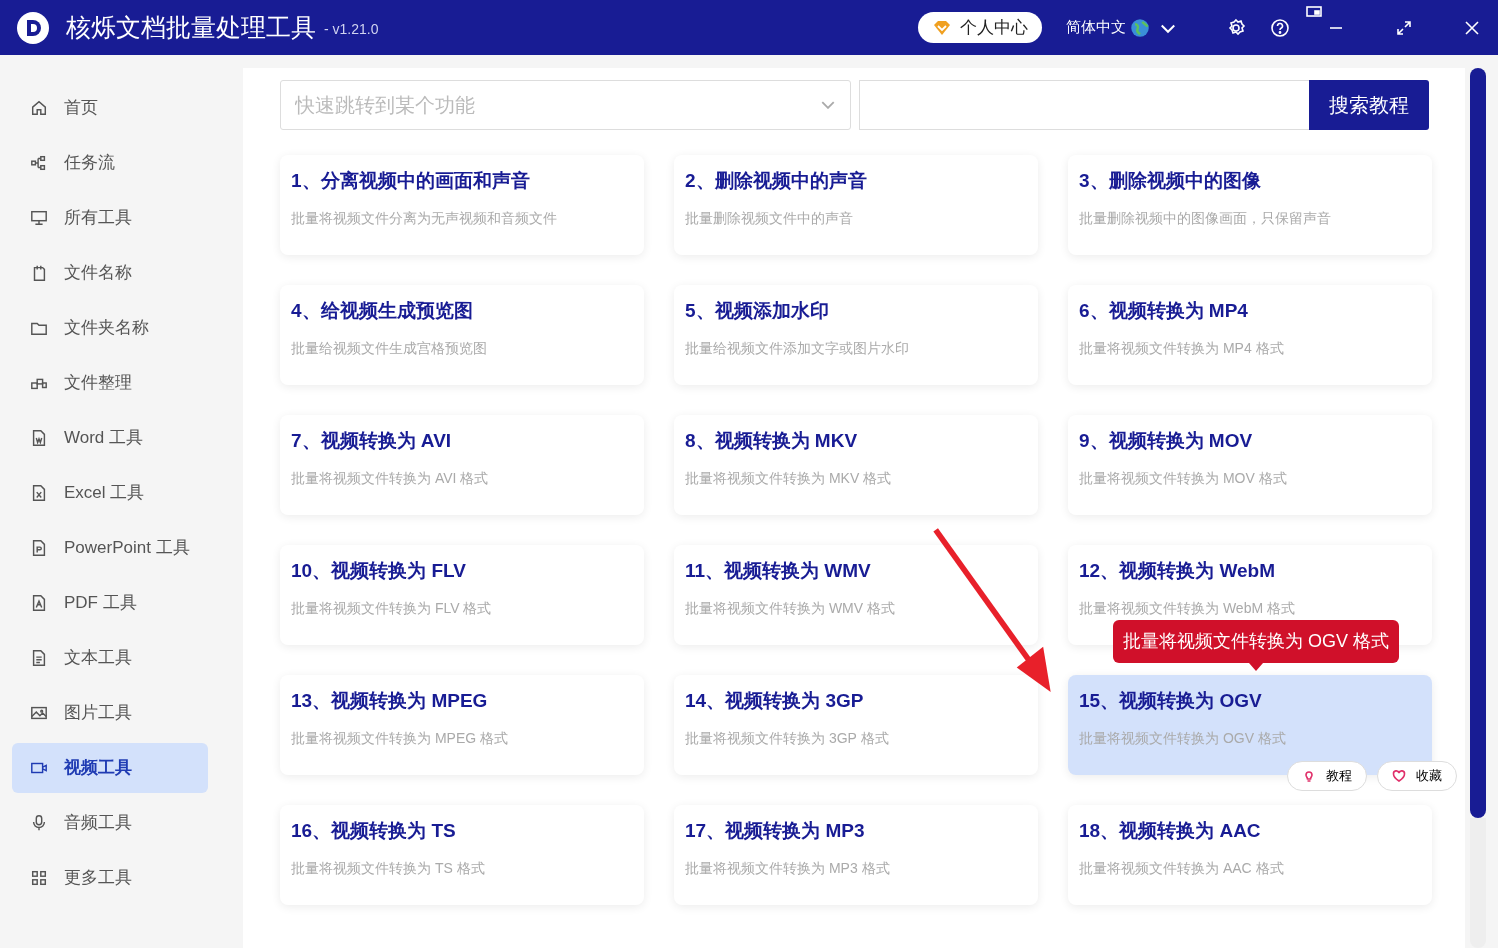  What do you see at coordinates (1250, 855) in the screenshot?
I see `tool-card: 18、视频转换为 AAC 批量将视频文件转换为 AAC 格式` at bounding box center [1250, 855].